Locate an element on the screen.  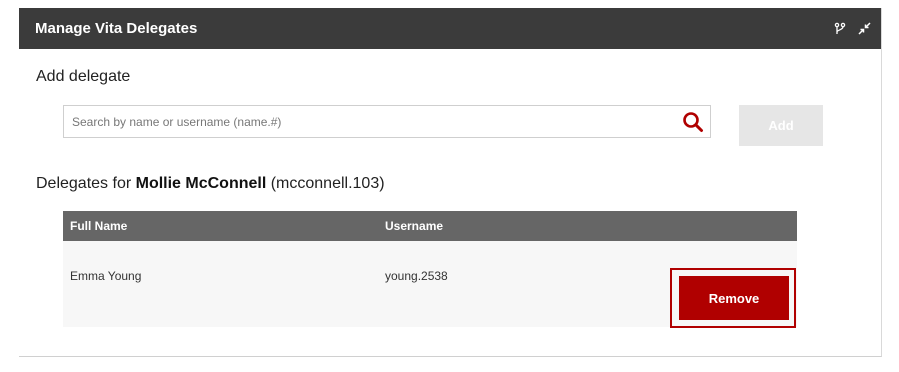
header-icons is located at coordinates (852, 29).